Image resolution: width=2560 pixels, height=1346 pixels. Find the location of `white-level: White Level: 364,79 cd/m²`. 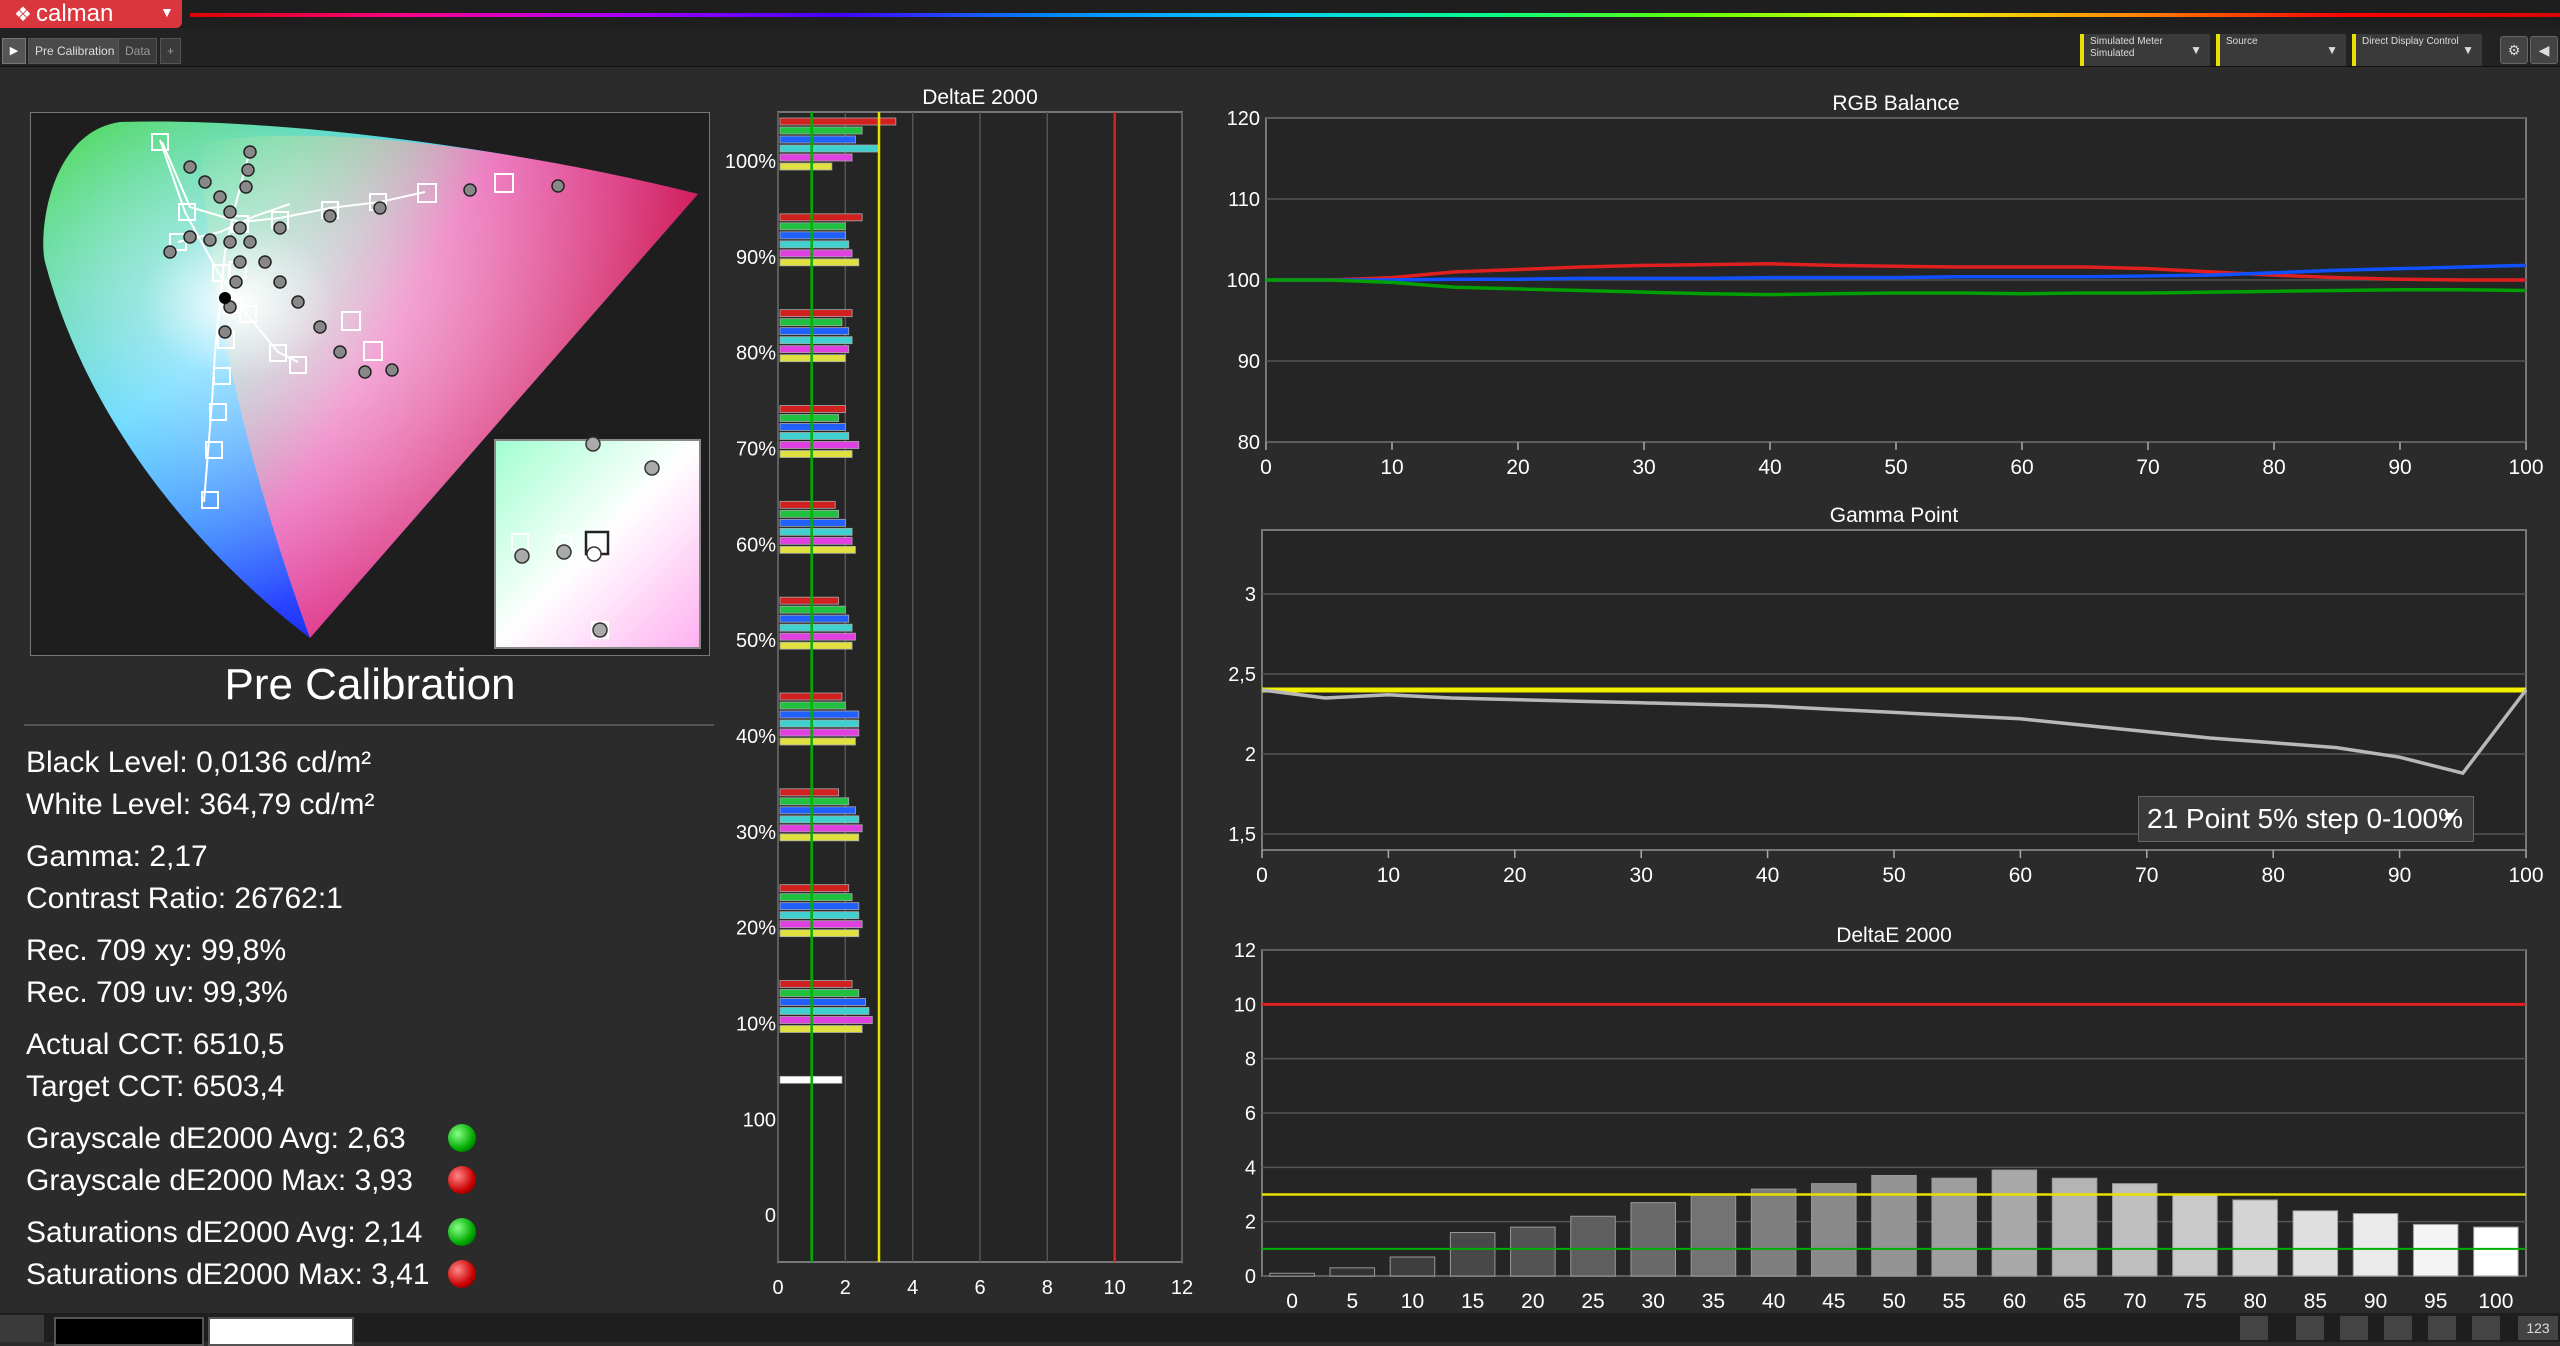

white-level: White Level: 364,79 cd/m² is located at coordinates (200, 804).